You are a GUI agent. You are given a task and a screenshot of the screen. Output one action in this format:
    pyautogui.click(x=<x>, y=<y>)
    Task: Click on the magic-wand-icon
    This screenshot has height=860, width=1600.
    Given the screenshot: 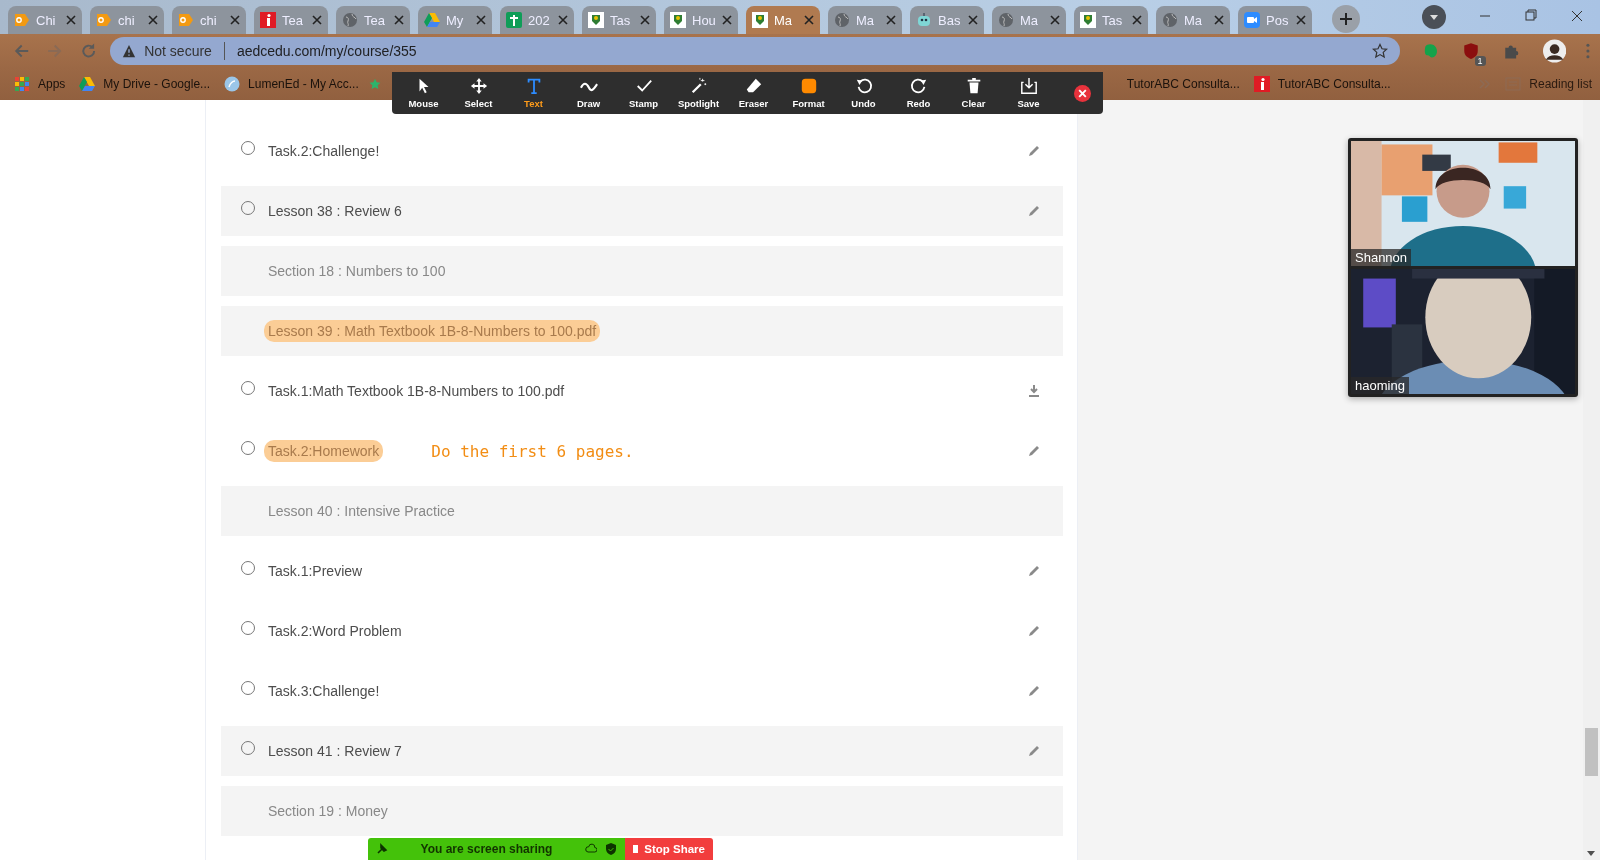 What is the action you would take?
    pyautogui.click(x=698, y=86)
    